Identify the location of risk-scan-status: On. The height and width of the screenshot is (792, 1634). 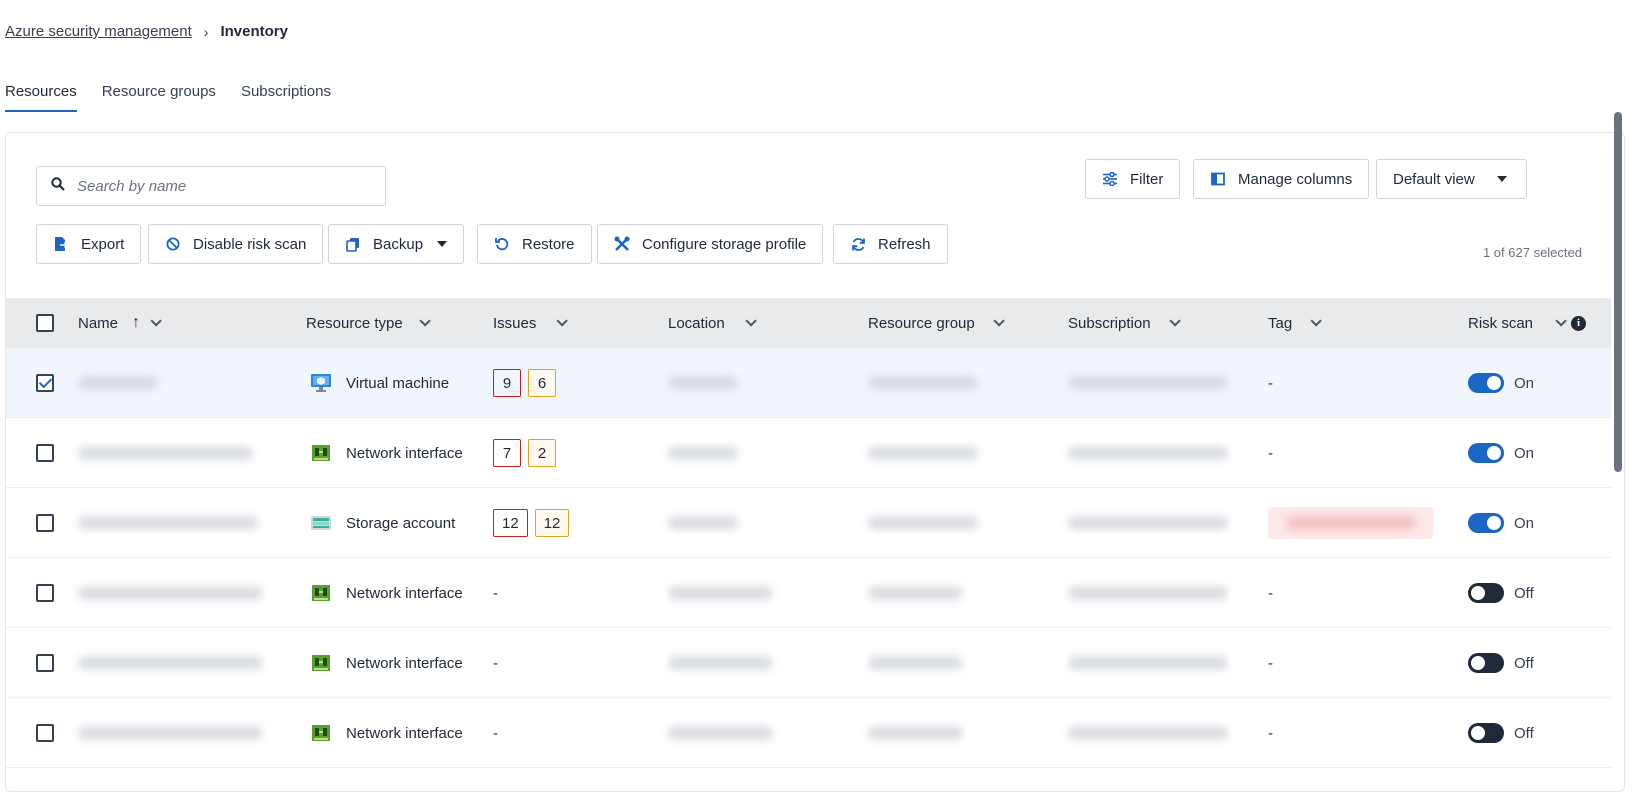
(1524, 453).